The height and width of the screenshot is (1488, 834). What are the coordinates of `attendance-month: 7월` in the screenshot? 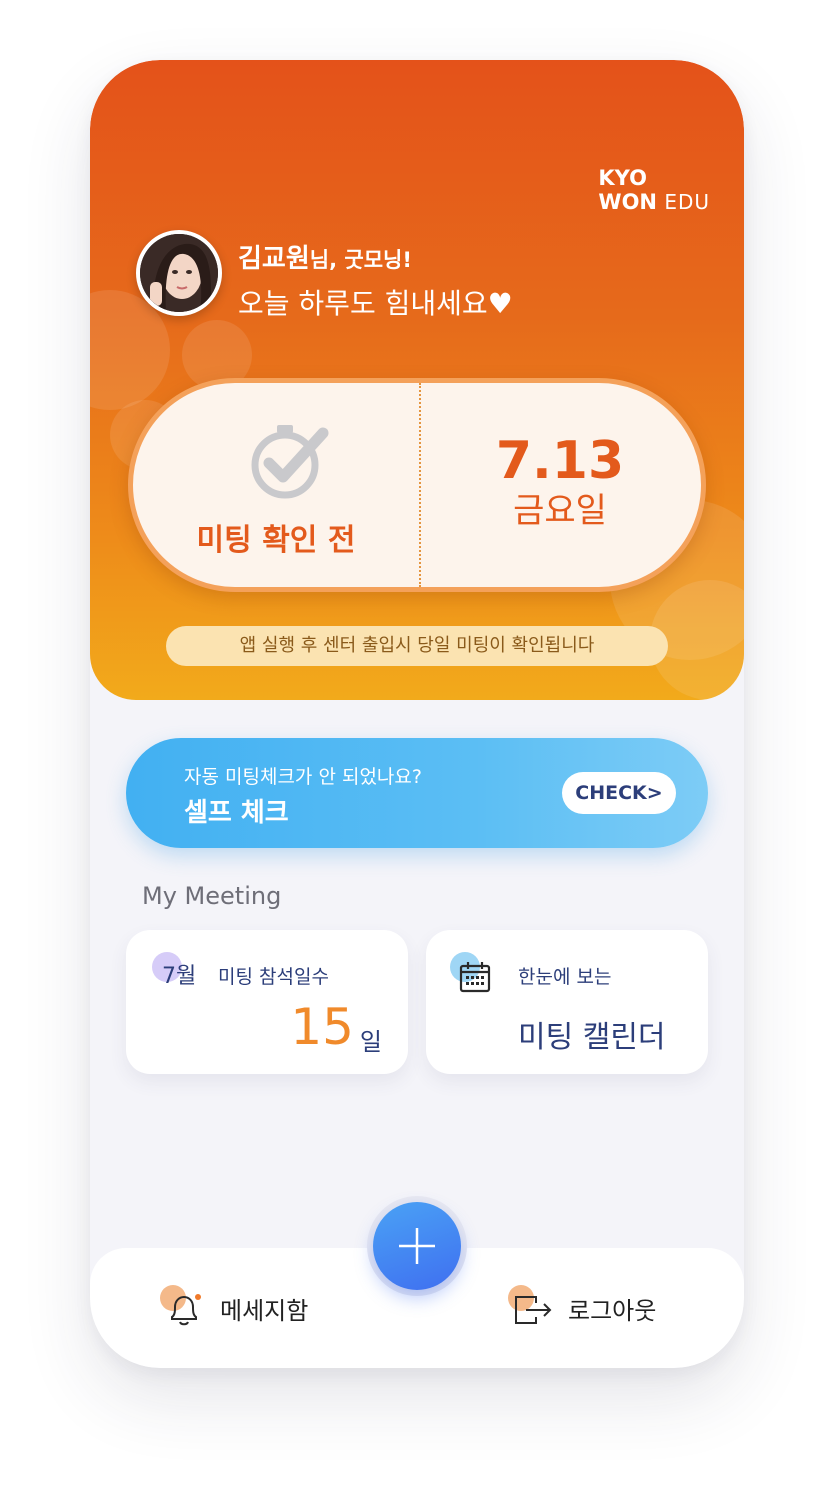 It's located at (179, 976).